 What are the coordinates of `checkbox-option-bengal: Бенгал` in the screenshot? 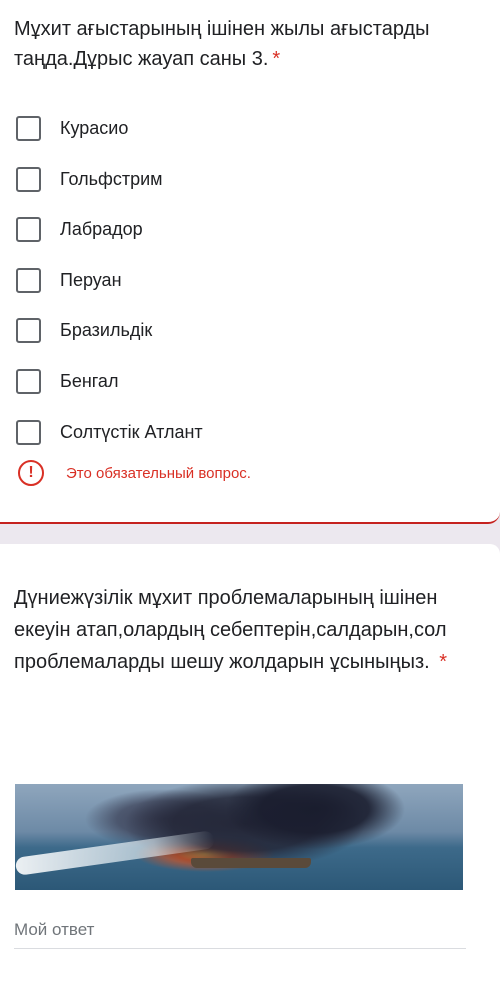 It's located at (67, 381).